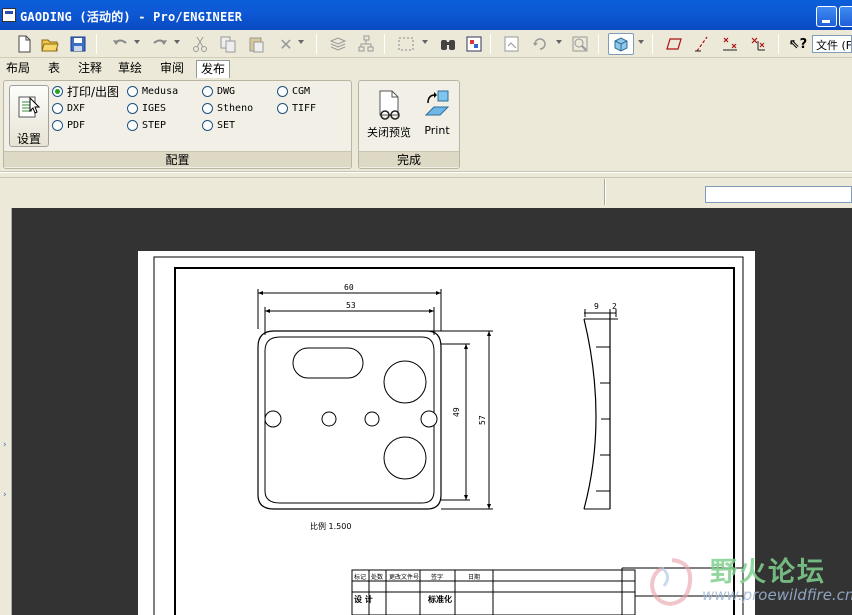 This screenshot has width=852, height=615. What do you see at coordinates (90, 69) in the screenshot?
I see `tab-annotate: 注释` at bounding box center [90, 69].